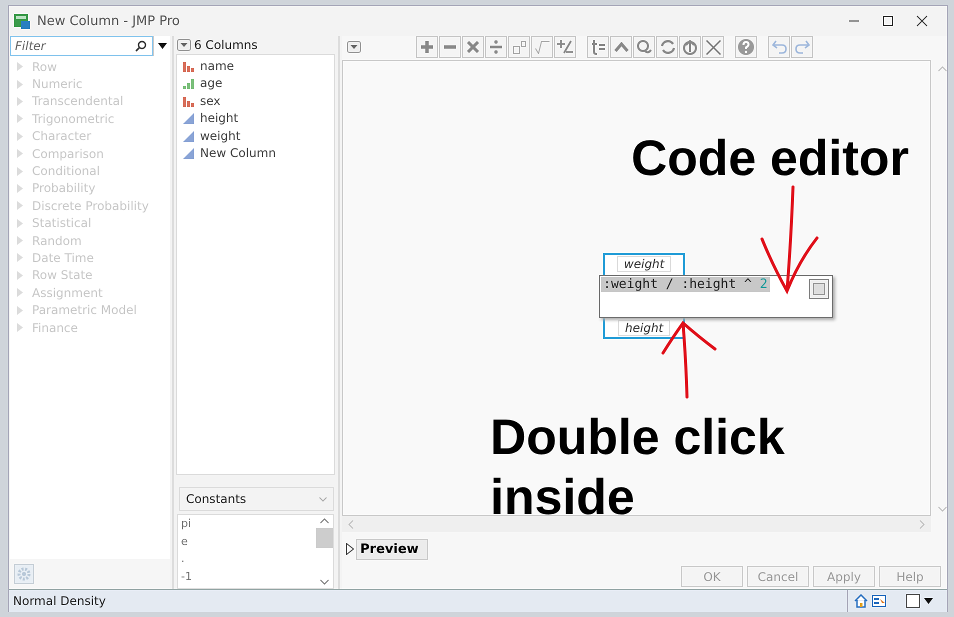  Describe the element at coordinates (60, 601) in the screenshot. I see `status-text: Normal Density` at that location.